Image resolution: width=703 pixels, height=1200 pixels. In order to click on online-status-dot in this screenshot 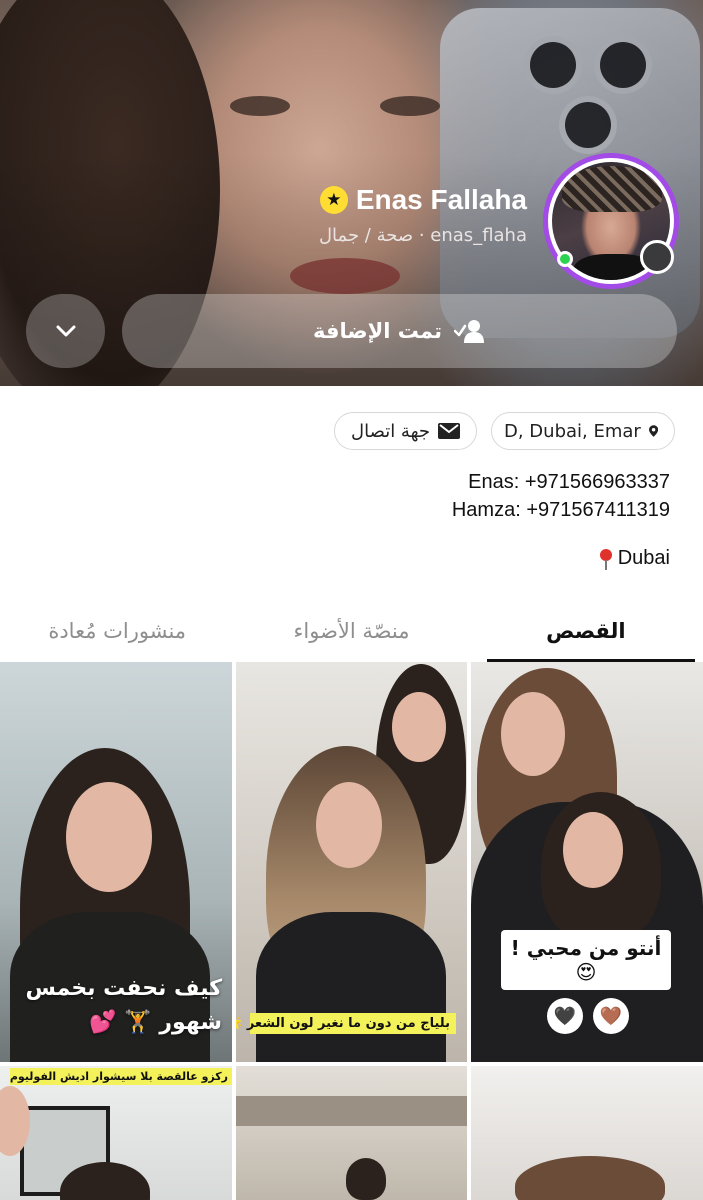, I will do `click(565, 259)`.